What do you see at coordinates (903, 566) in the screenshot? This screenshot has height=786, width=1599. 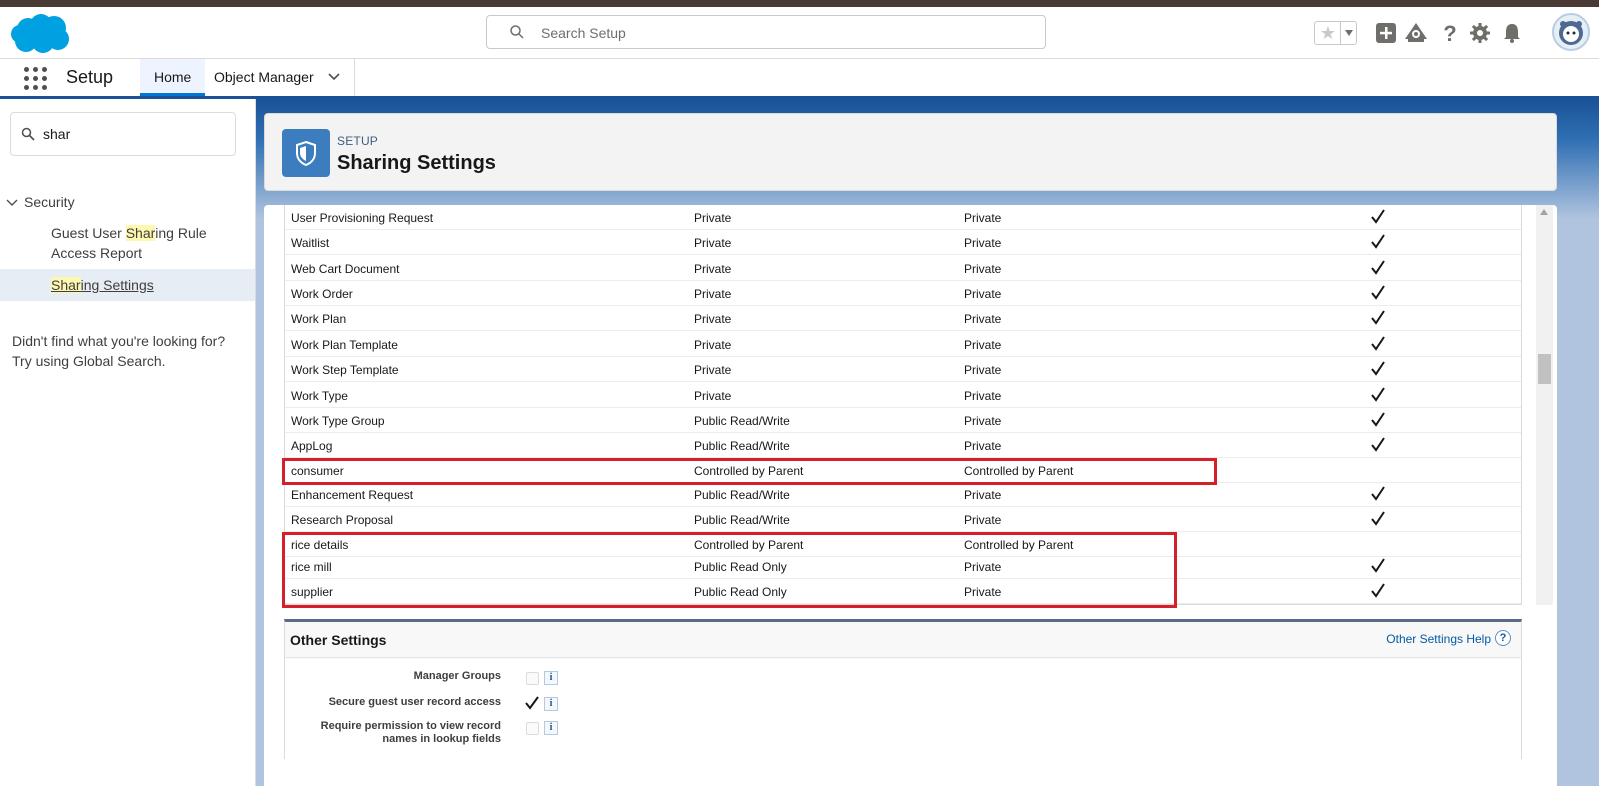 I see `table-row: rice mill Public Read Only Private` at bounding box center [903, 566].